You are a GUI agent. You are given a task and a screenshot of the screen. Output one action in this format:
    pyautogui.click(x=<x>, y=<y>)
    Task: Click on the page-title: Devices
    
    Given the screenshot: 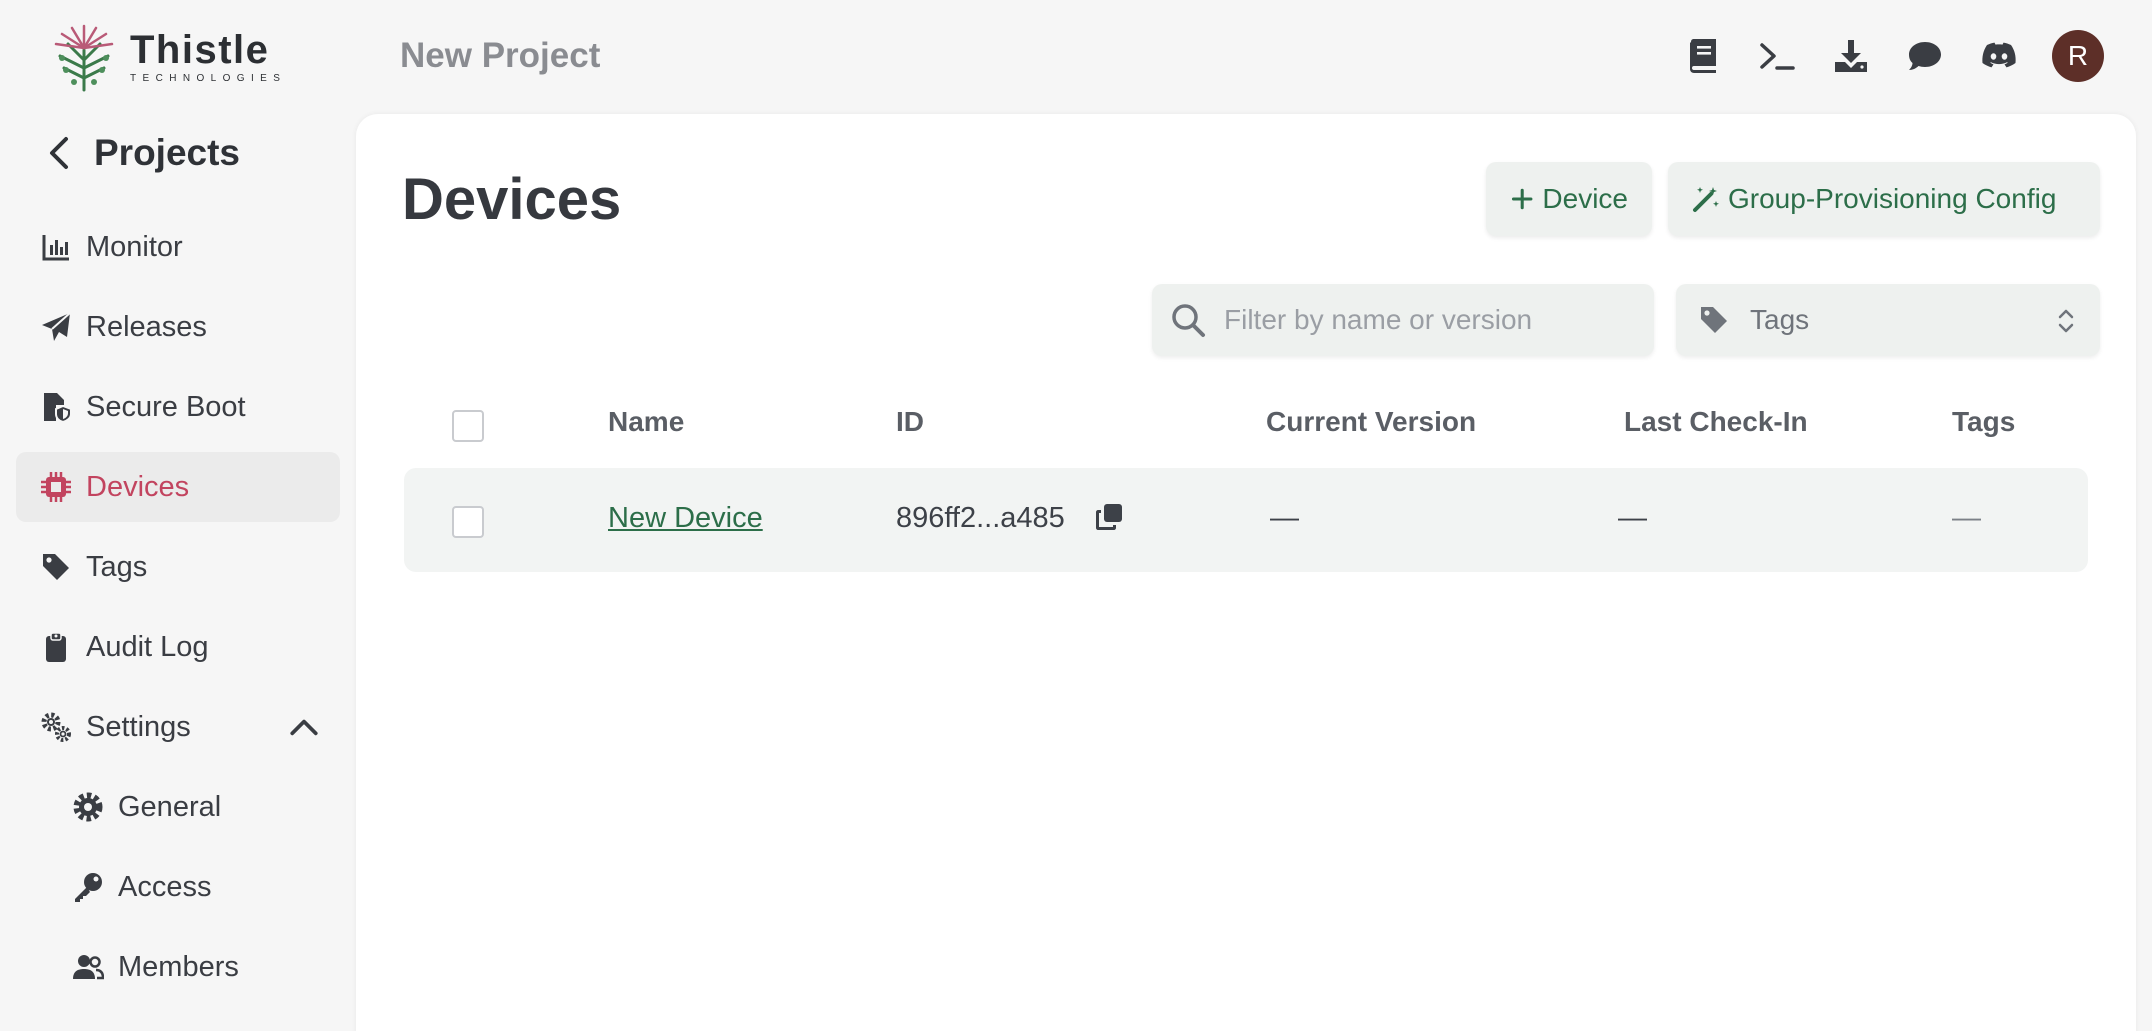 What is the action you would take?
    pyautogui.click(x=512, y=199)
    